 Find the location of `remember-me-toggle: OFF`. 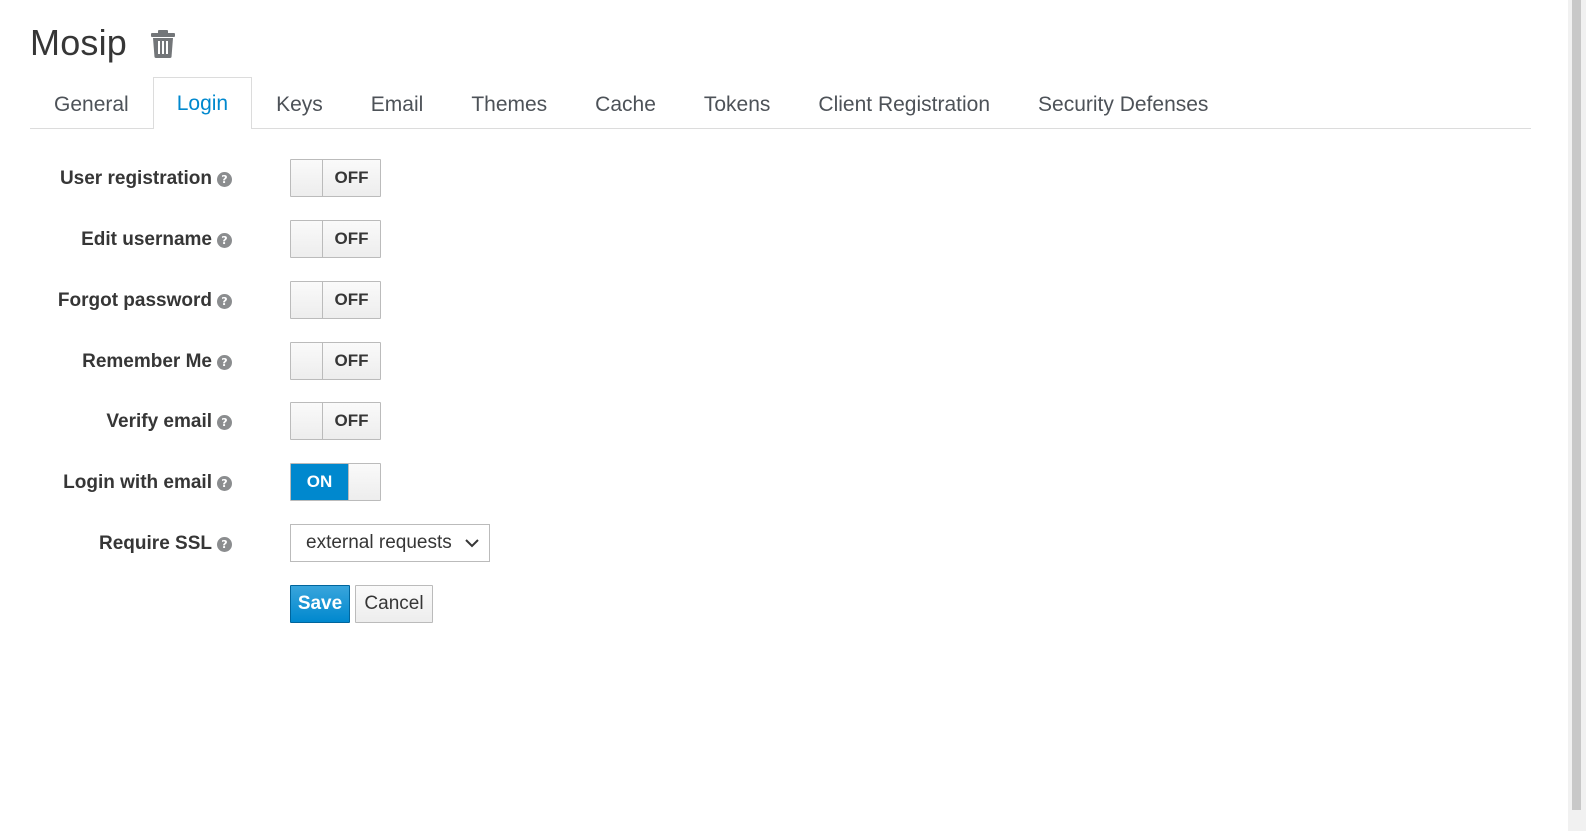

remember-me-toggle: OFF is located at coordinates (335, 361).